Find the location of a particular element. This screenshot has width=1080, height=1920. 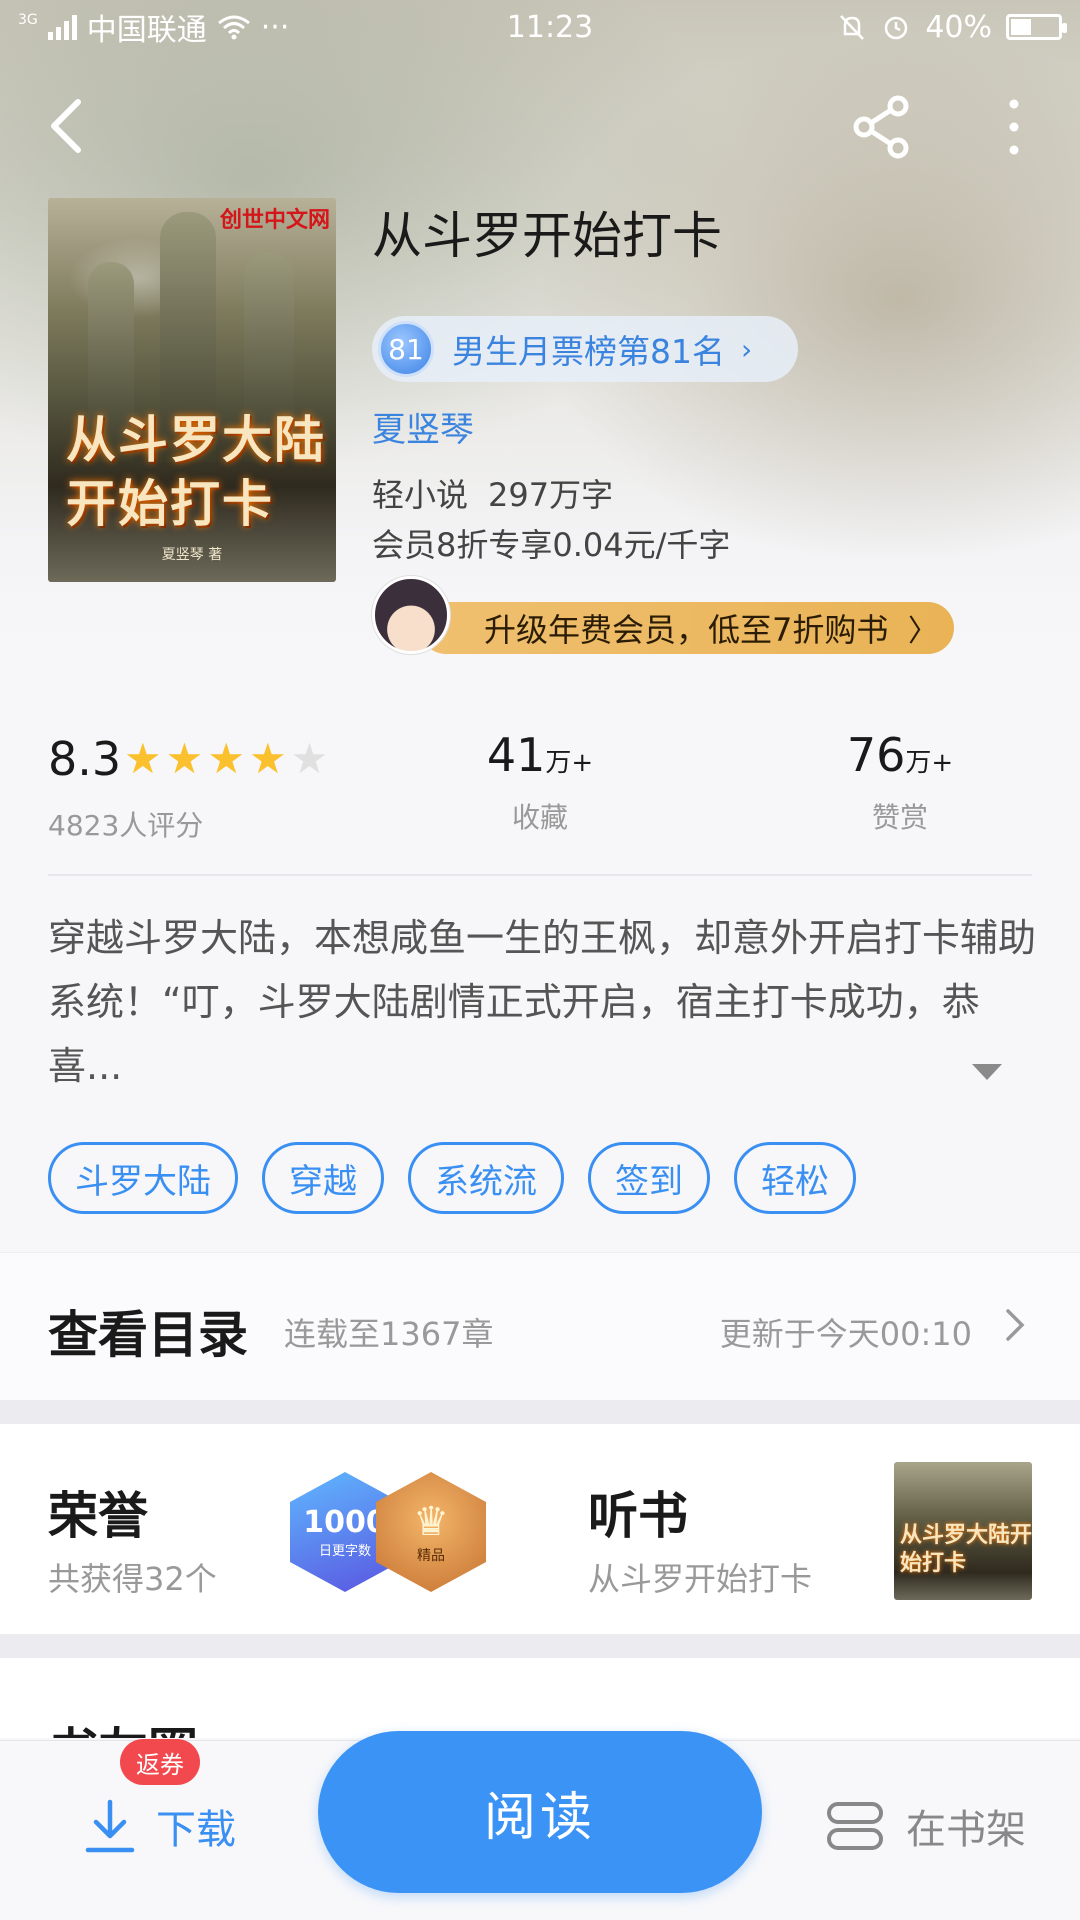

crown-icon: ♛ is located at coordinates (431, 1522).